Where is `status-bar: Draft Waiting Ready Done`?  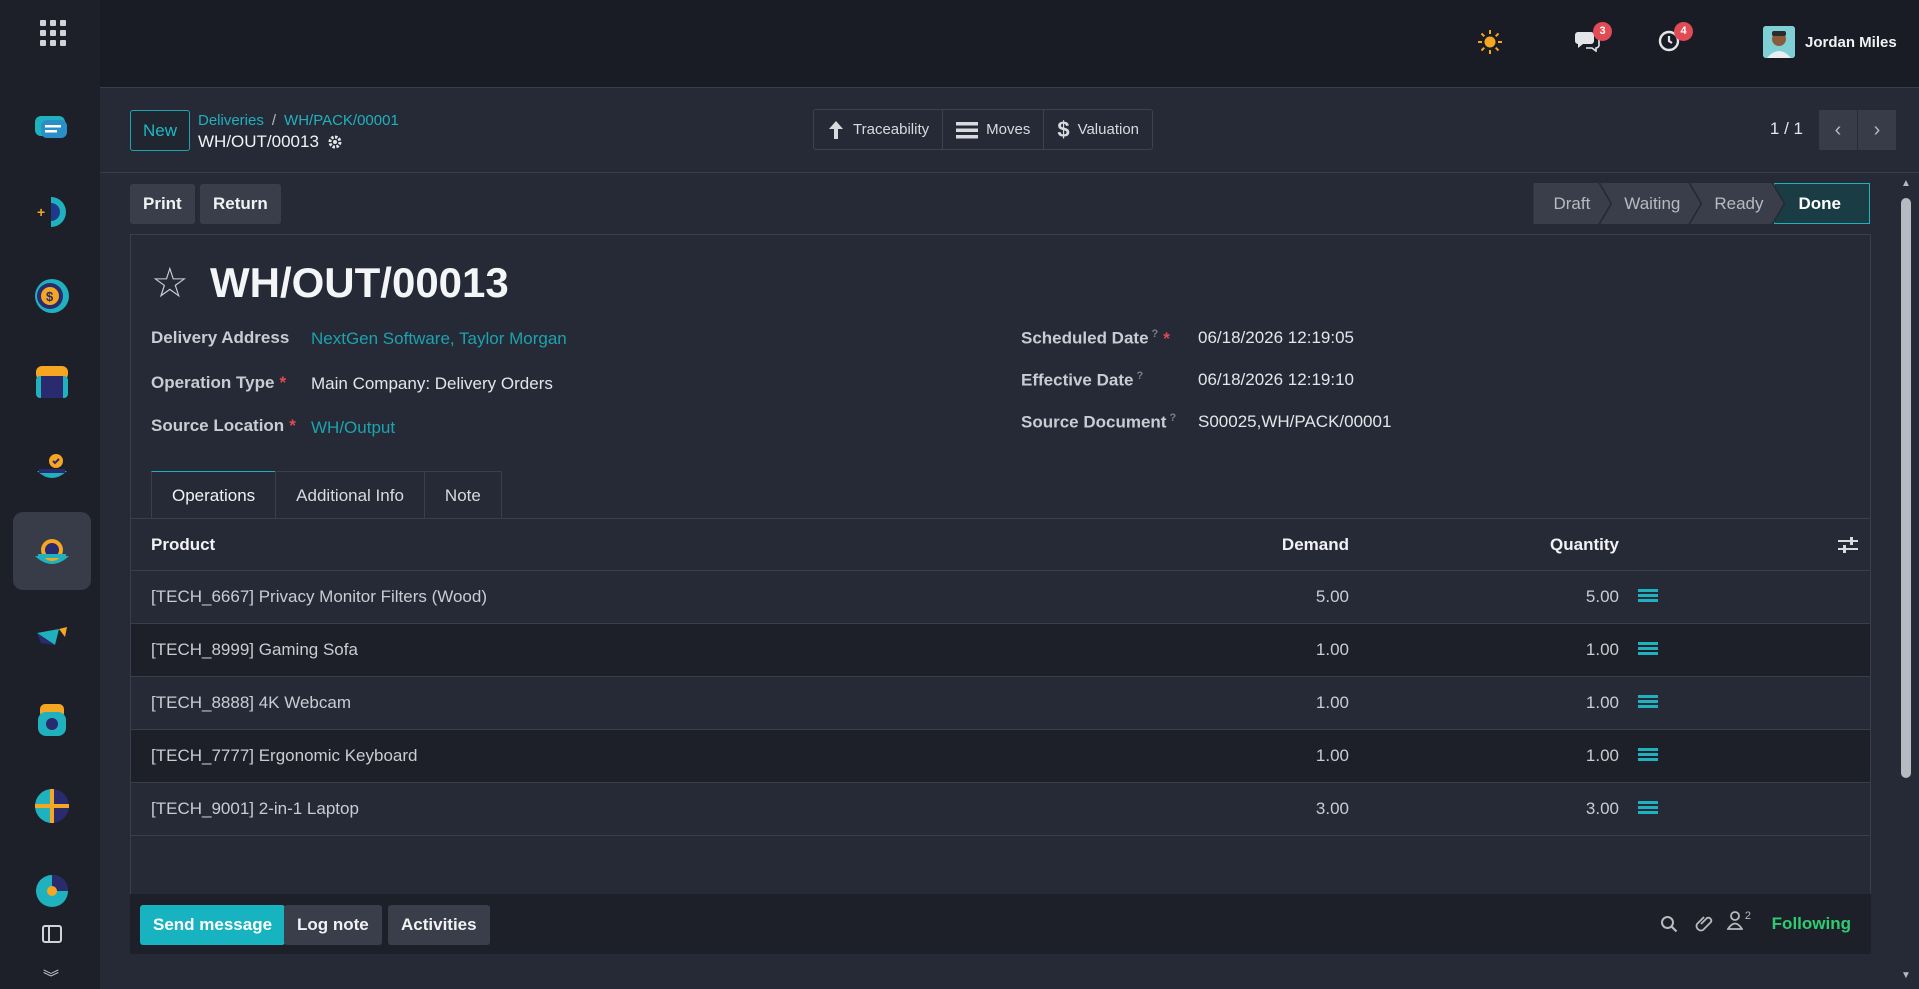 status-bar: Draft Waiting Ready Done is located at coordinates (1701, 203).